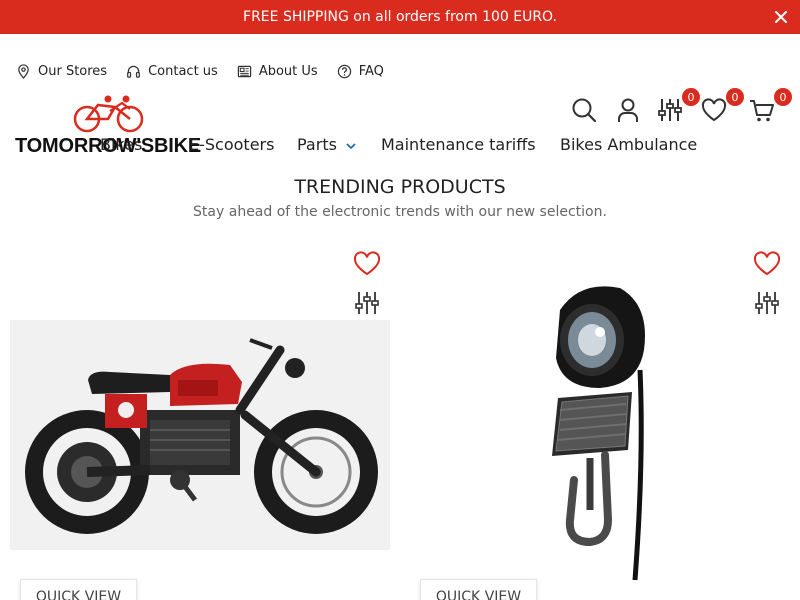 This screenshot has height=600, width=800. I want to click on link-contact-us-label: Contact us, so click(183, 71).